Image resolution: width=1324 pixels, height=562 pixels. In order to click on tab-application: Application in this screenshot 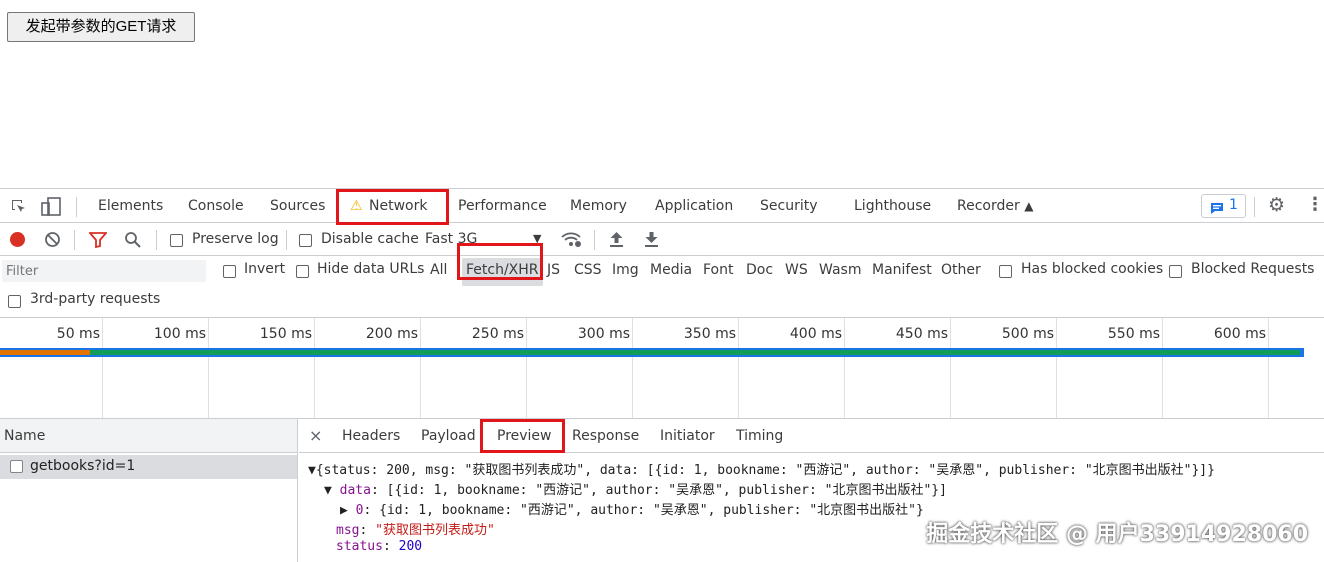, I will do `click(694, 206)`.